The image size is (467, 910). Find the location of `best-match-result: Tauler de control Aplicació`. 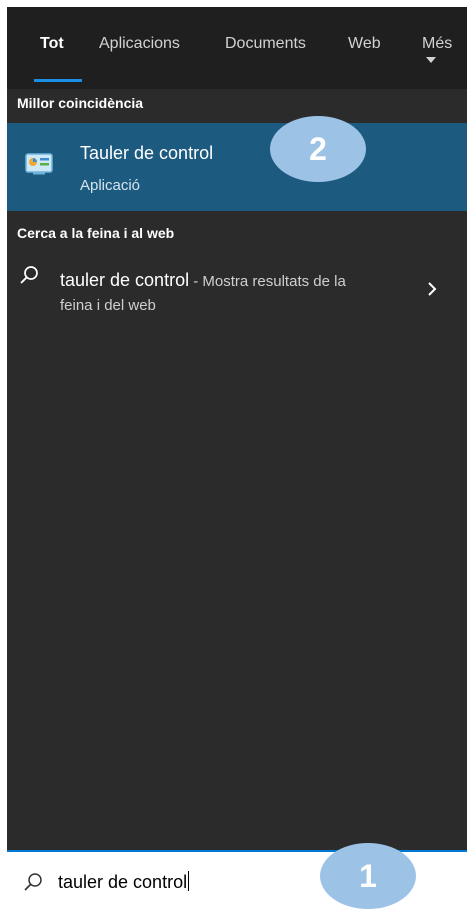

best-match-result: Tauler de control Aplicació is located at coordinates (237, 167).